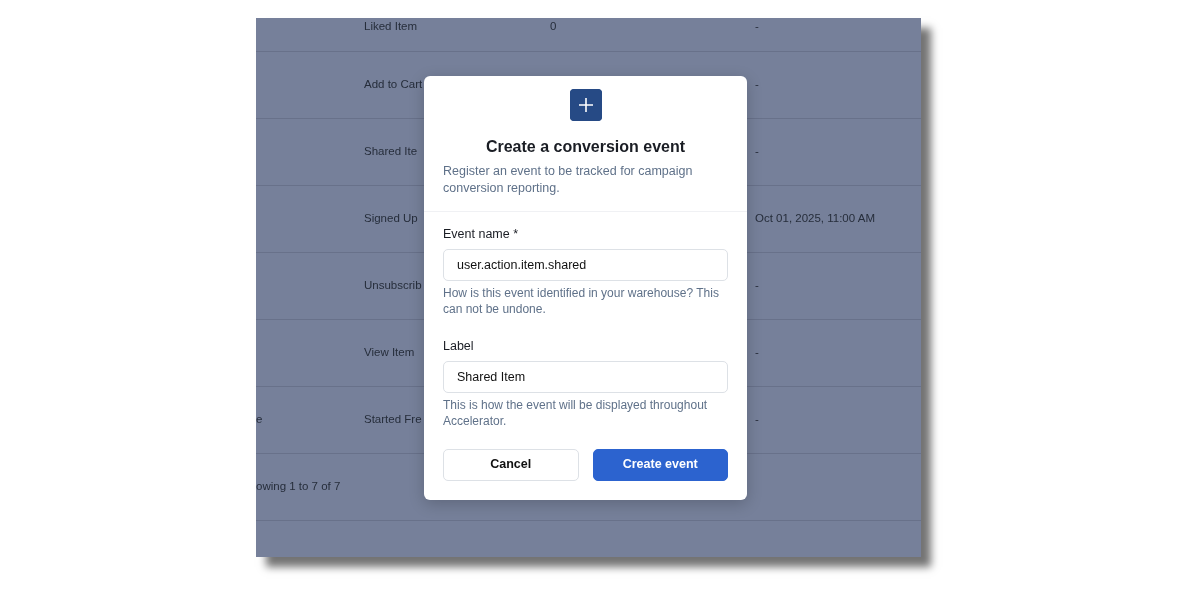 This screenshot has height=600, width=1200. Describe the element at coordinates (553, 26) in the screenshot. I see `table-cell: 0` at that location.